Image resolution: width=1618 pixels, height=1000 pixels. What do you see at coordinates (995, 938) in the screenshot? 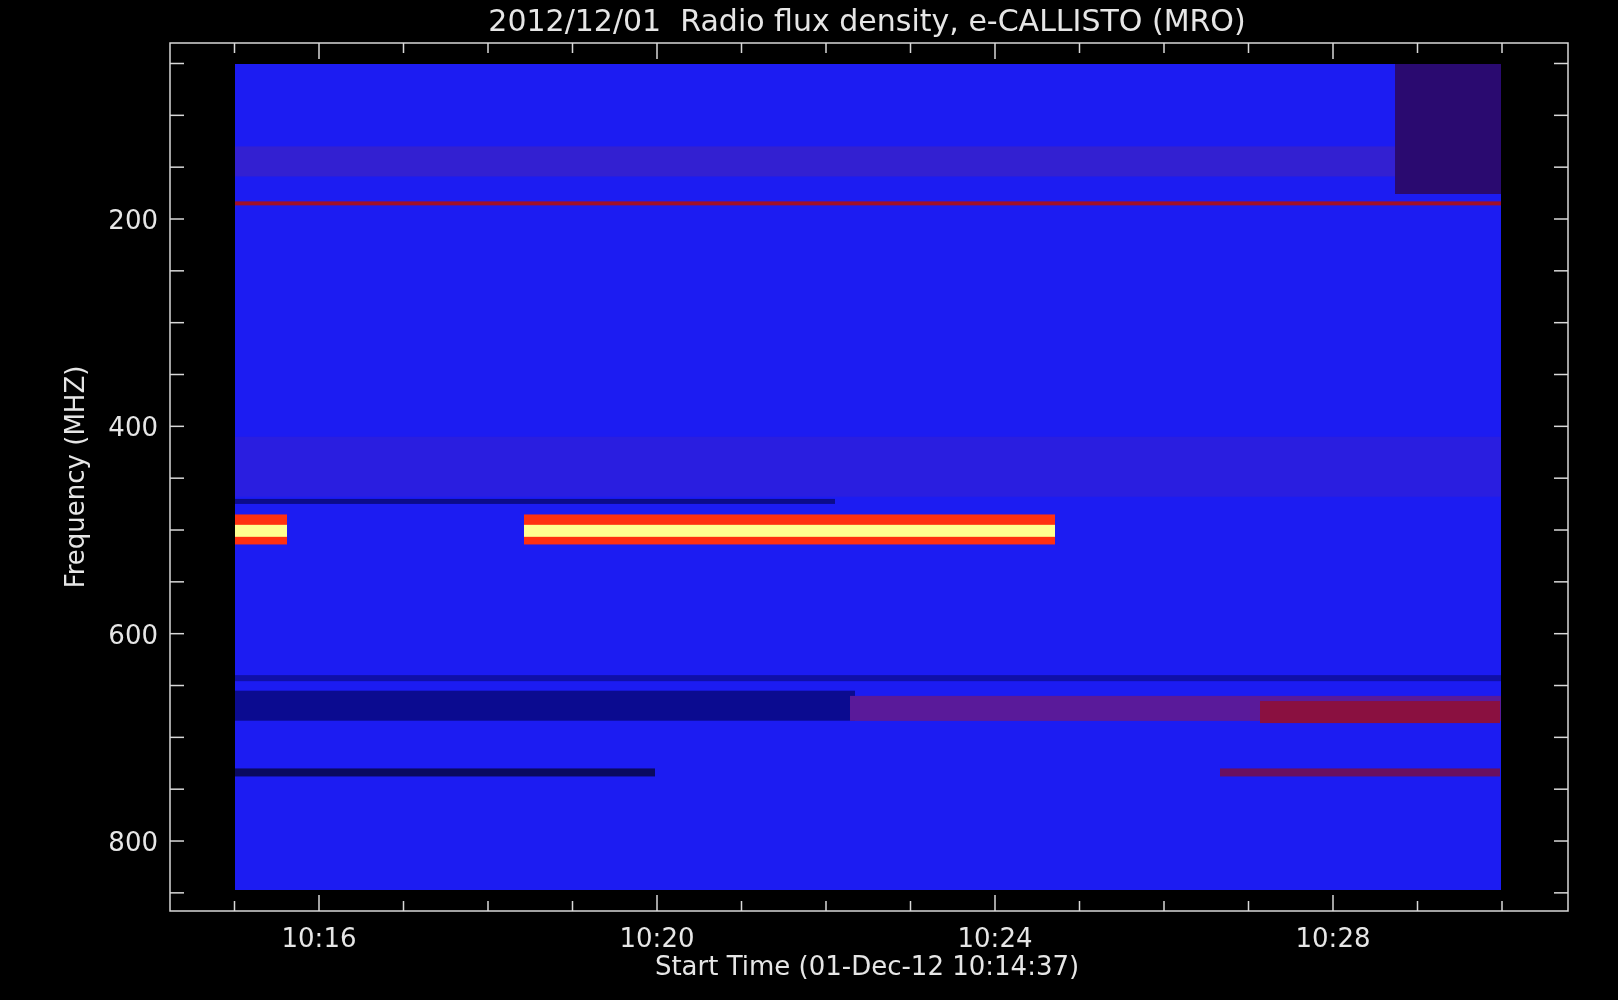
I see `tick-label: 10:24` at bounding box center [995, 938].